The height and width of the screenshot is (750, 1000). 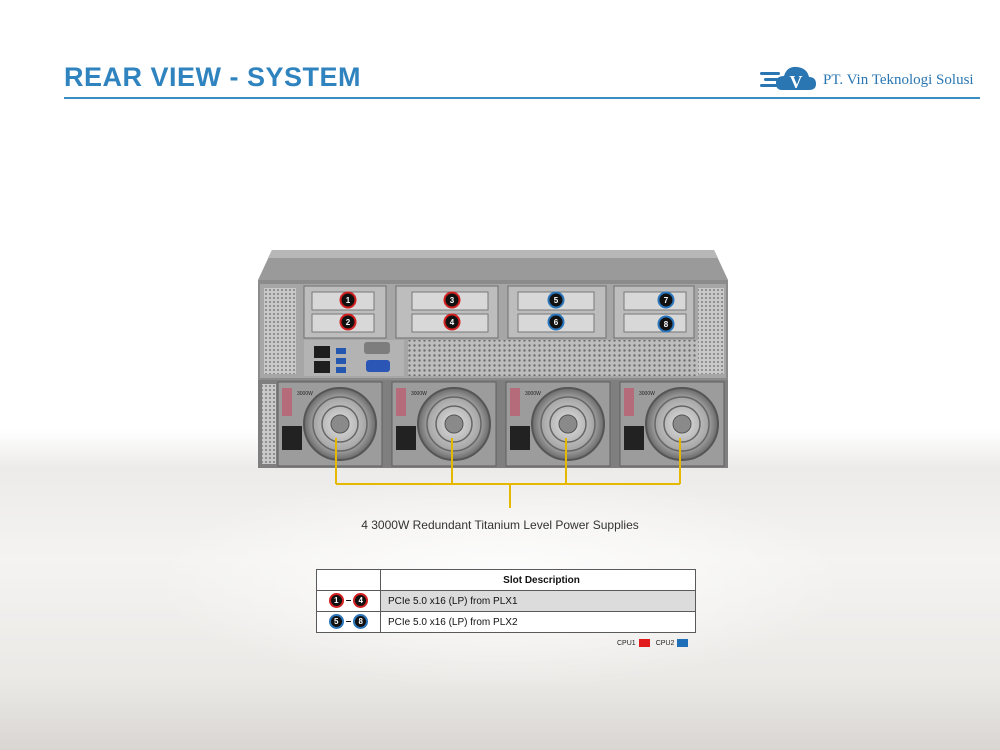 I want to click on slot-badge-6: 6, so click(x=556, y=322).